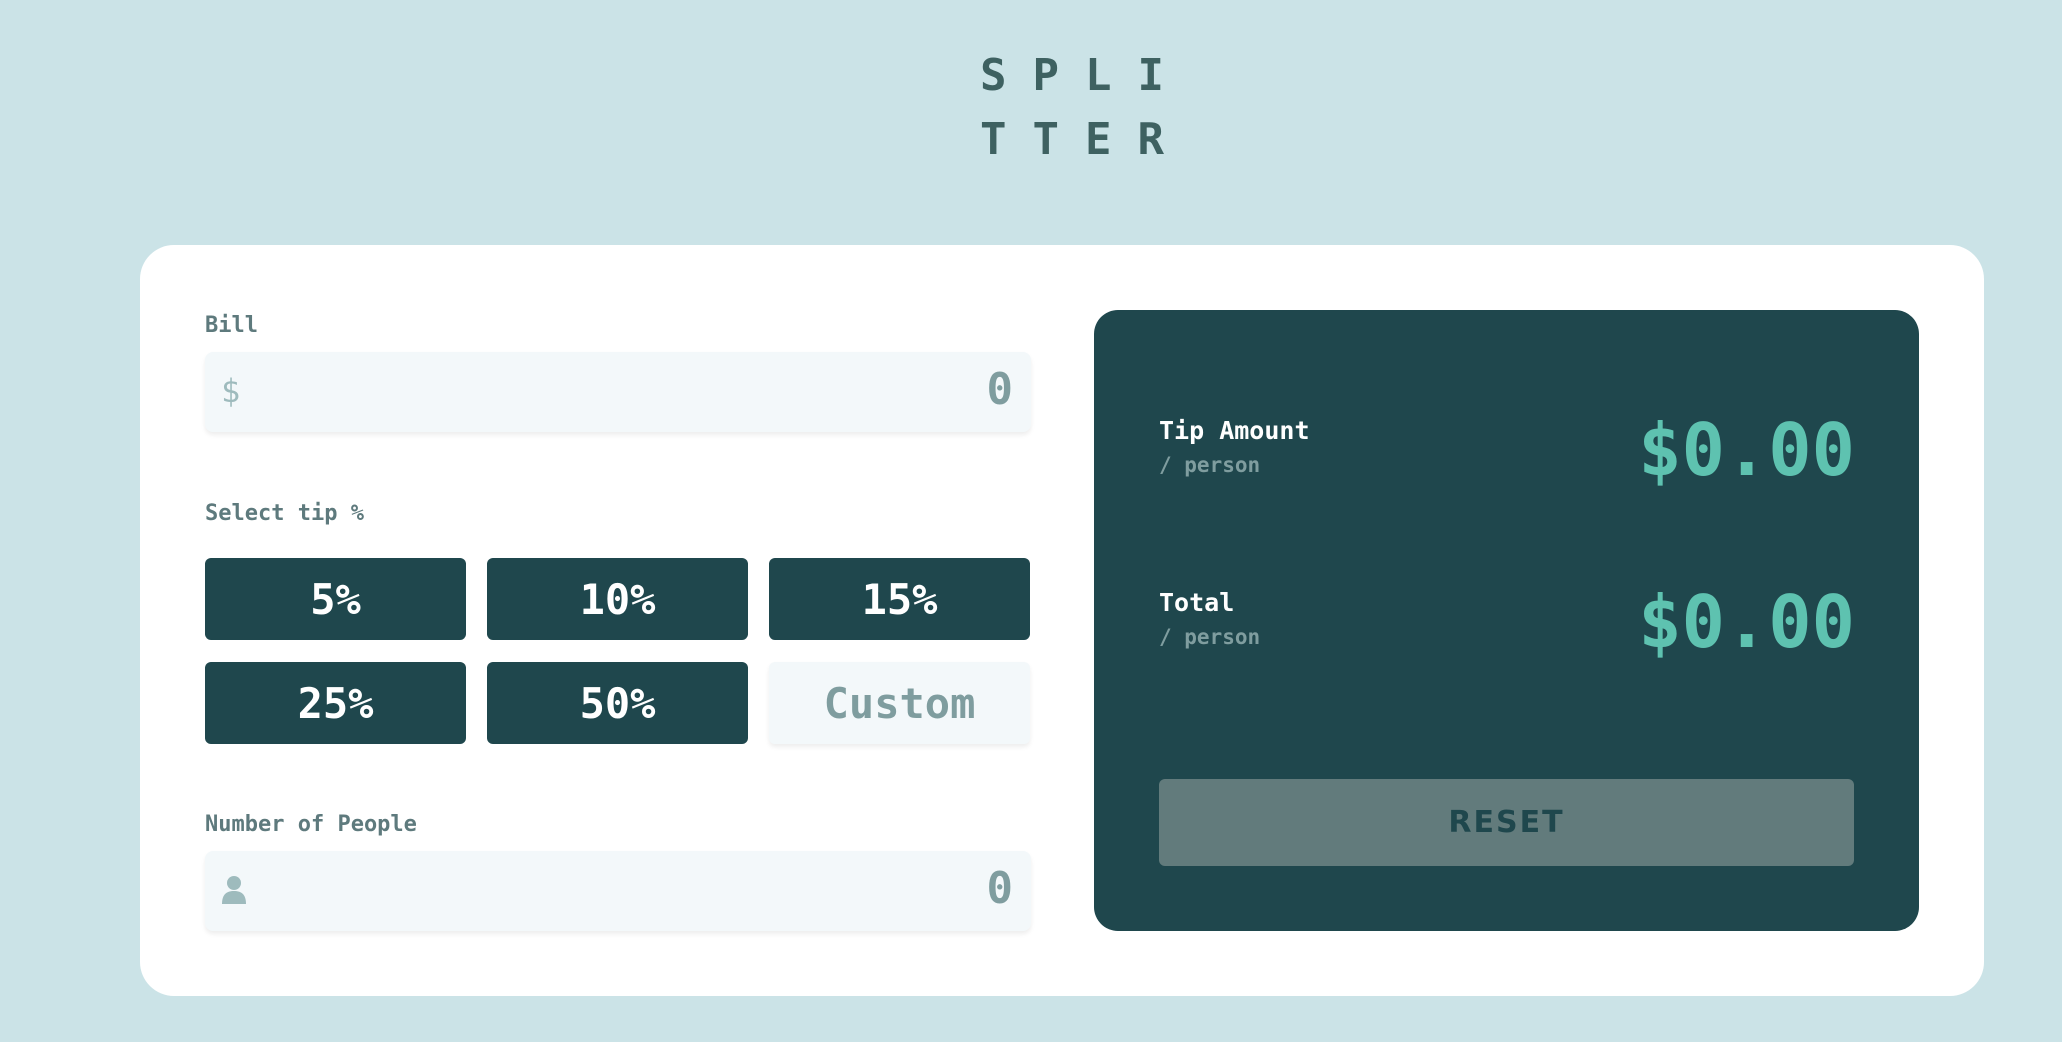 The height and width of the screenshot is (1042, 2062). What do you see at coordinates (231, 391) in the screenshot?
I see `dollar-icon: $` at bounding box center [231, 391].